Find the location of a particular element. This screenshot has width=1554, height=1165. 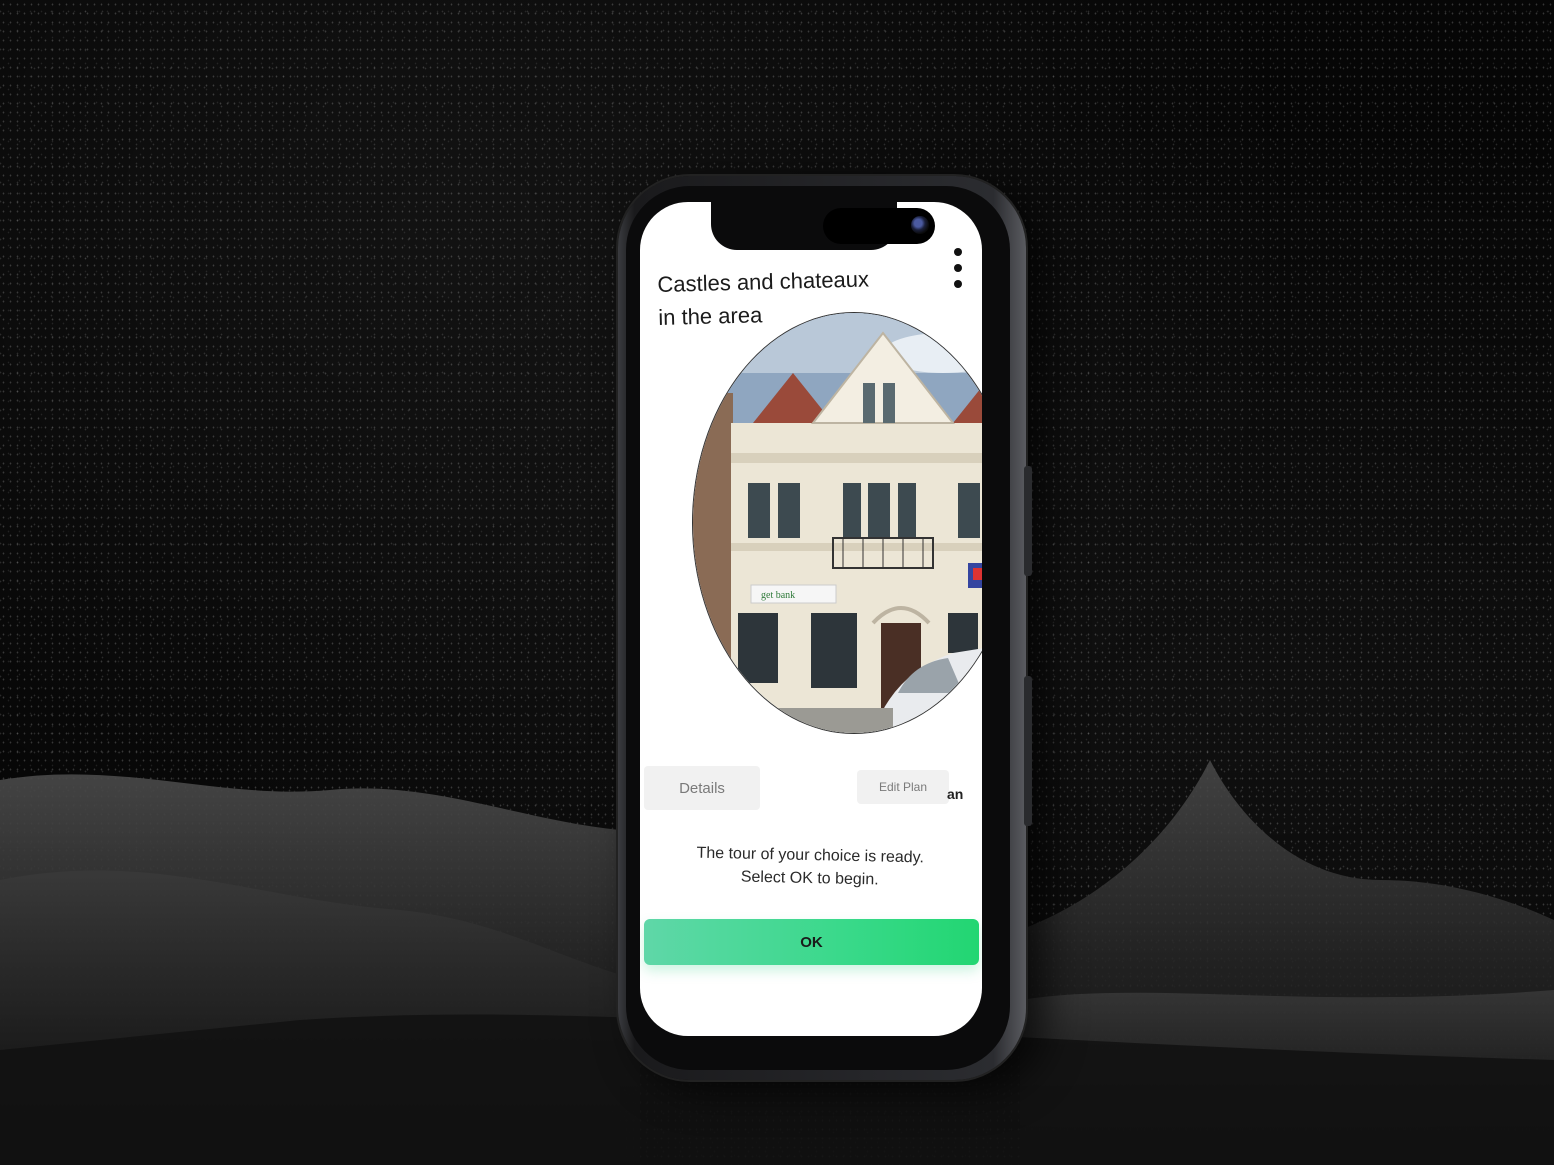

notch is located at coordinates (823, 226).